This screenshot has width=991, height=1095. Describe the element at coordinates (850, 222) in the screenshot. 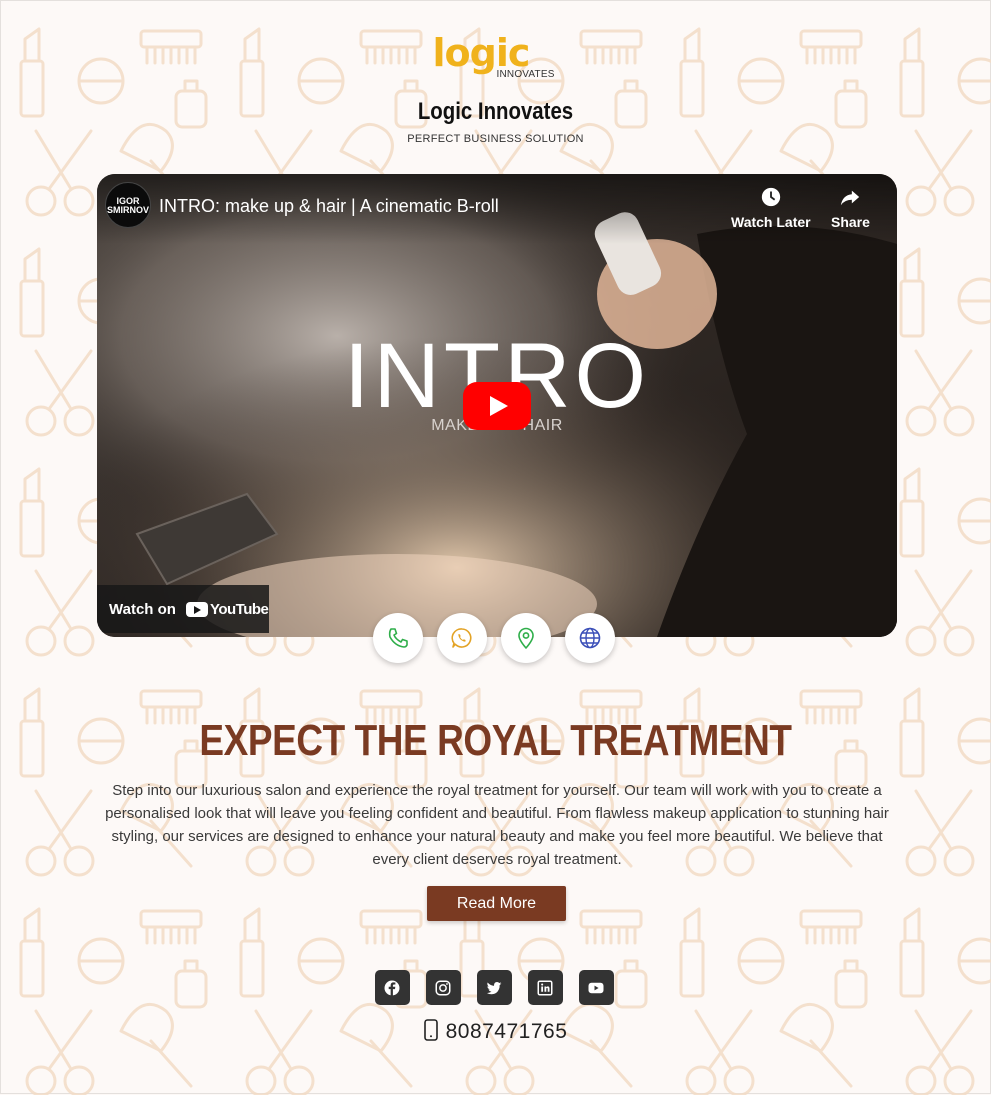

I see `share-label: Share` at that location.